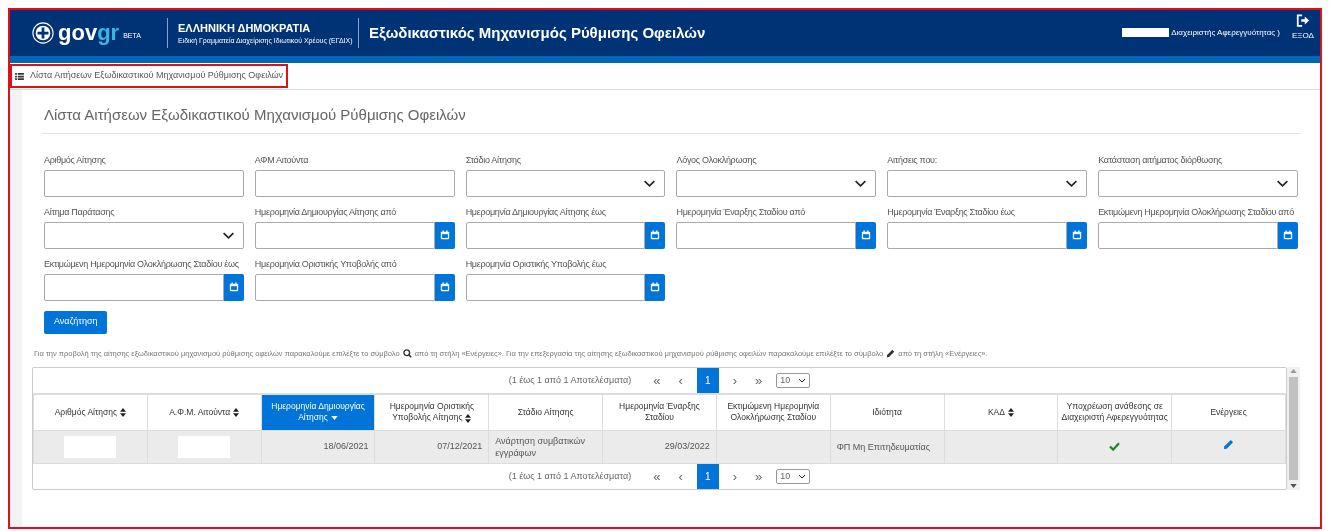 This screenshot has height=531, width=1330. Describe the element at coordinates (951, 211) in the screenshot. I see `field-label: Ημερομηνία Έναρξης Σταδίου έως` at that location.